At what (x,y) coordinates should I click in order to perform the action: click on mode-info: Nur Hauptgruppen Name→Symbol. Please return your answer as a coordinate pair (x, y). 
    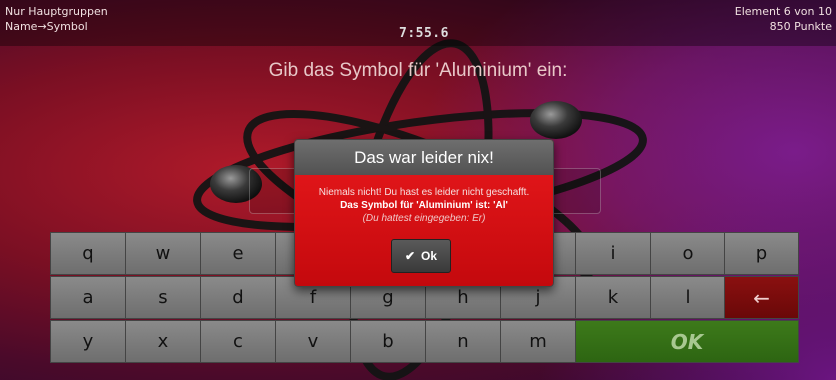
    Looking at the image, I should click on (56, 19).